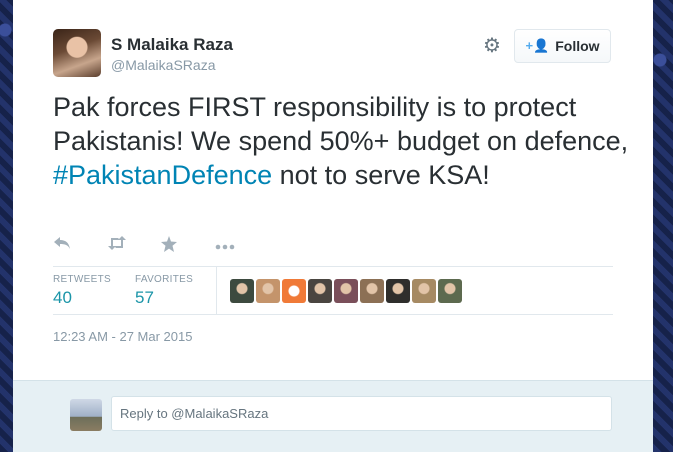  I want to click on favorites-label: FAVORITES, so click(164, 279).